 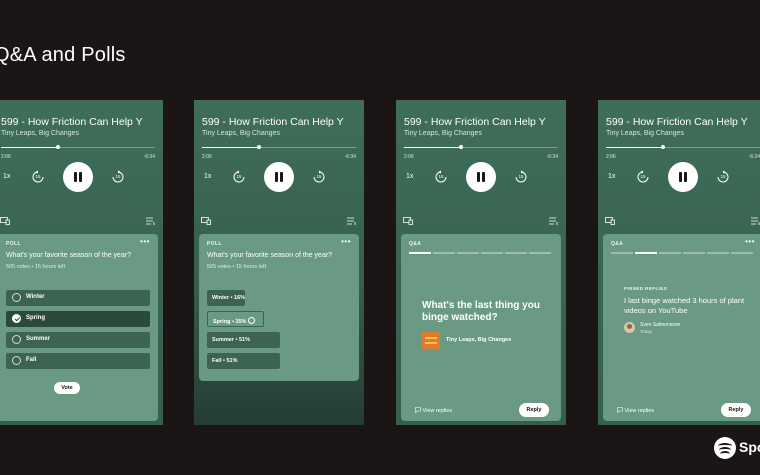 I want to click on poll-option-fall: Fall, so click(x=78, y=361).